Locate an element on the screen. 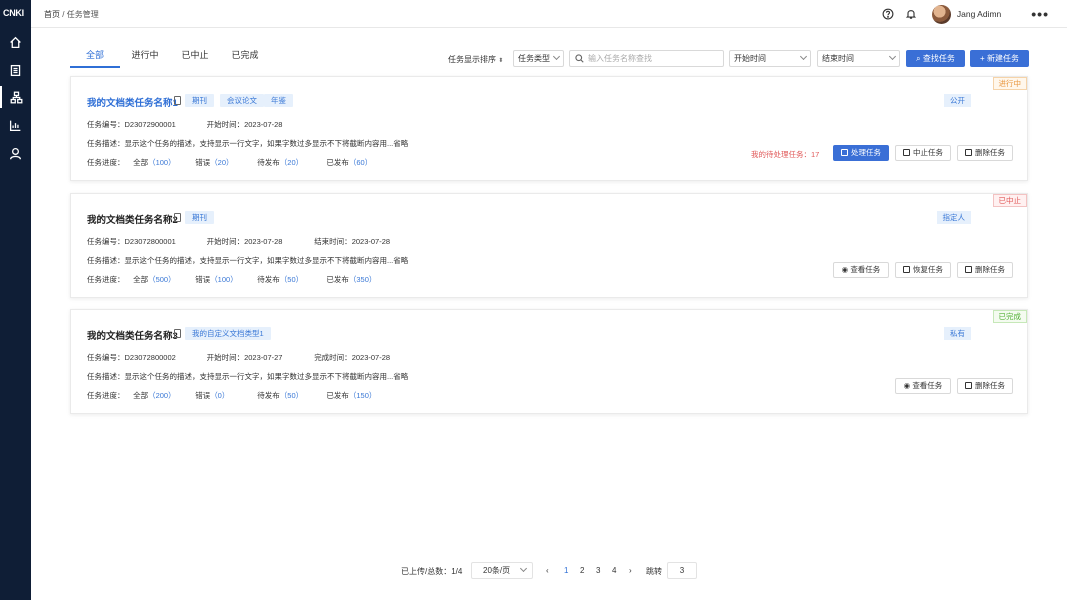 This screenshot has width=1067, height=600. progress-error: 错误（20） is located at coordinates (225, 162).